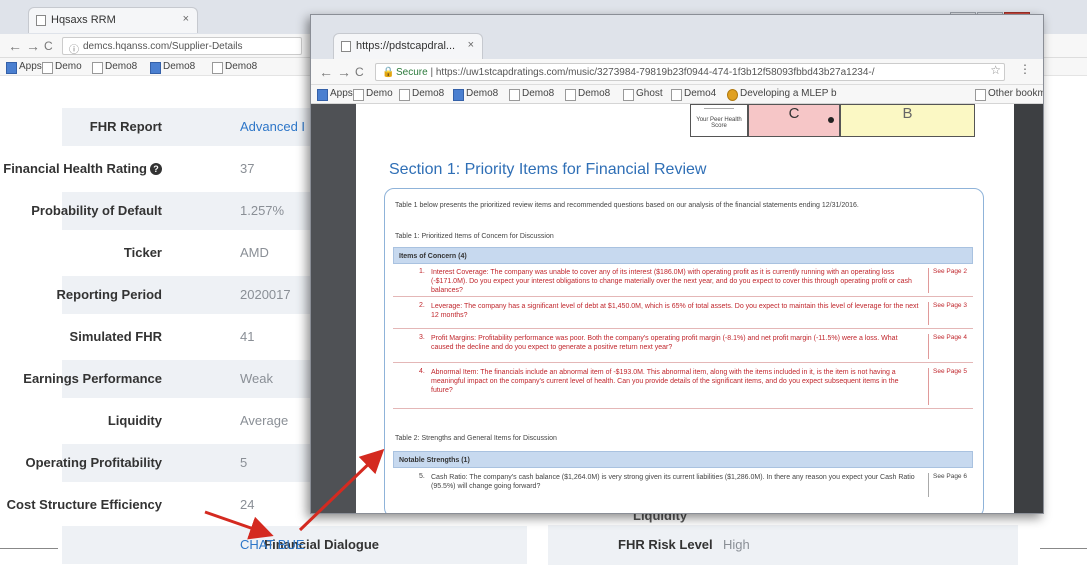 The width and height of the screenshot is (1087, 565). I want to click on grade-c-cell: C, so click(794, 120).